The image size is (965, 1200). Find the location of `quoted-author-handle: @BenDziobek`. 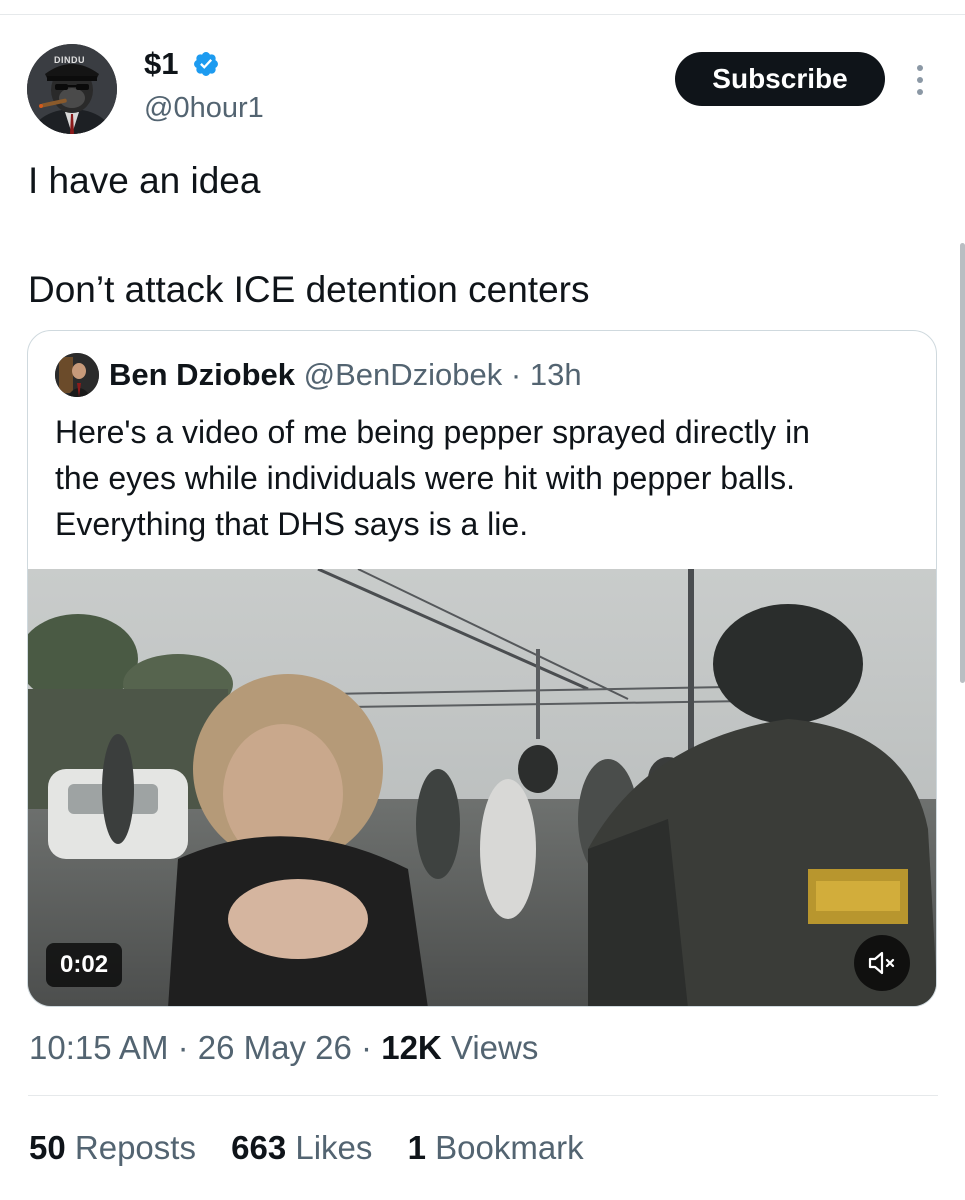

quoted-author-handle: @BenDziobek is located at coordinates (403, 374).